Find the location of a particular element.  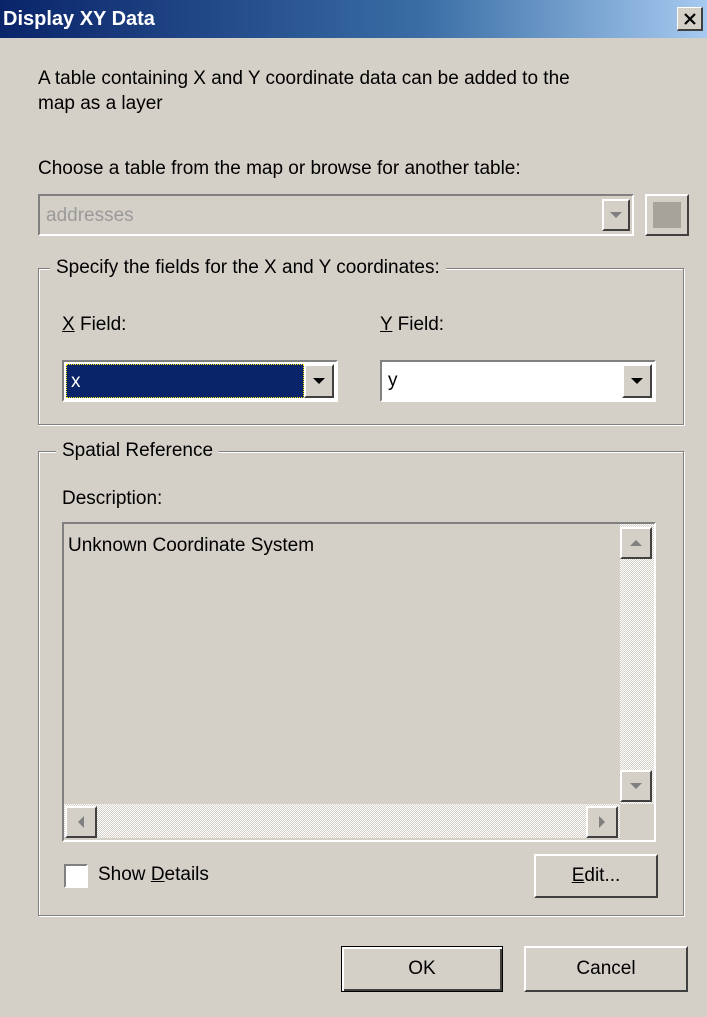

scroll-right-button is located at coordinates (602, 822).